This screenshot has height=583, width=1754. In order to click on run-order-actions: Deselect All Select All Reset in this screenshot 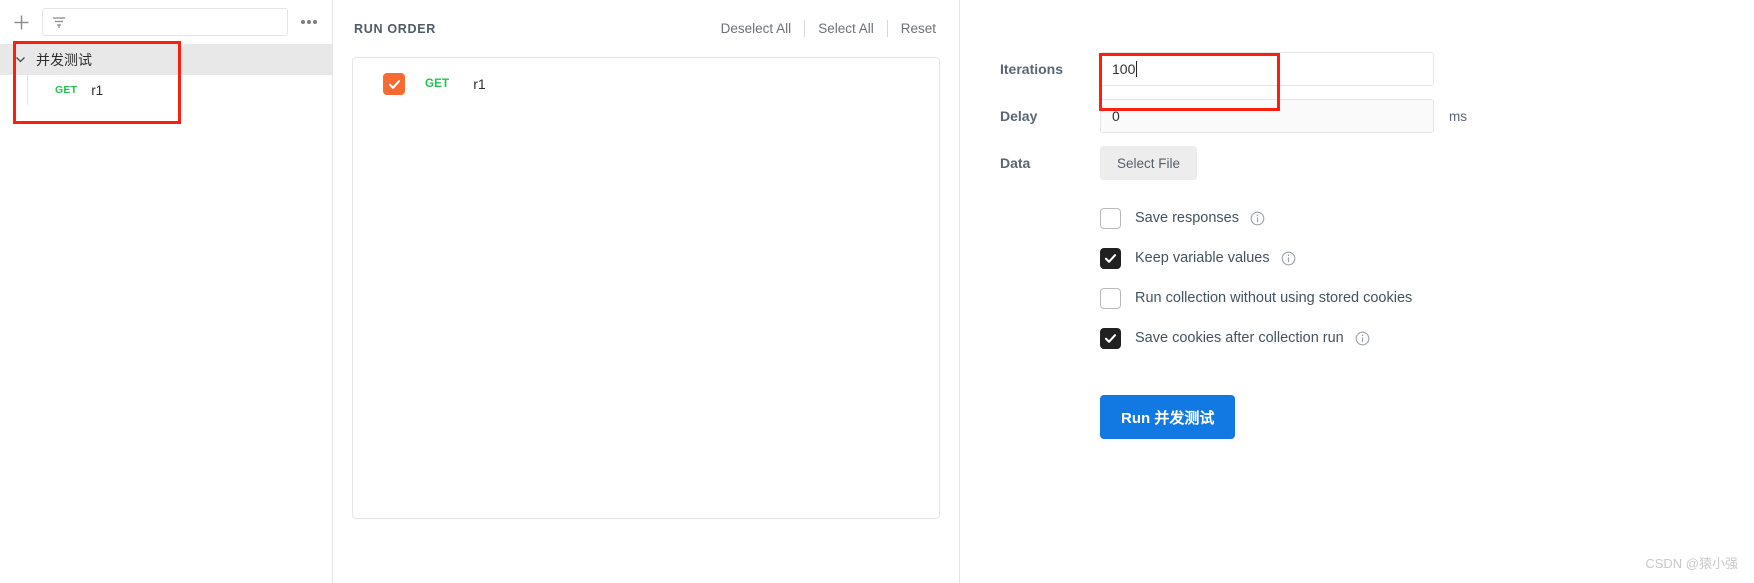, I will do `click(823, 28)`.